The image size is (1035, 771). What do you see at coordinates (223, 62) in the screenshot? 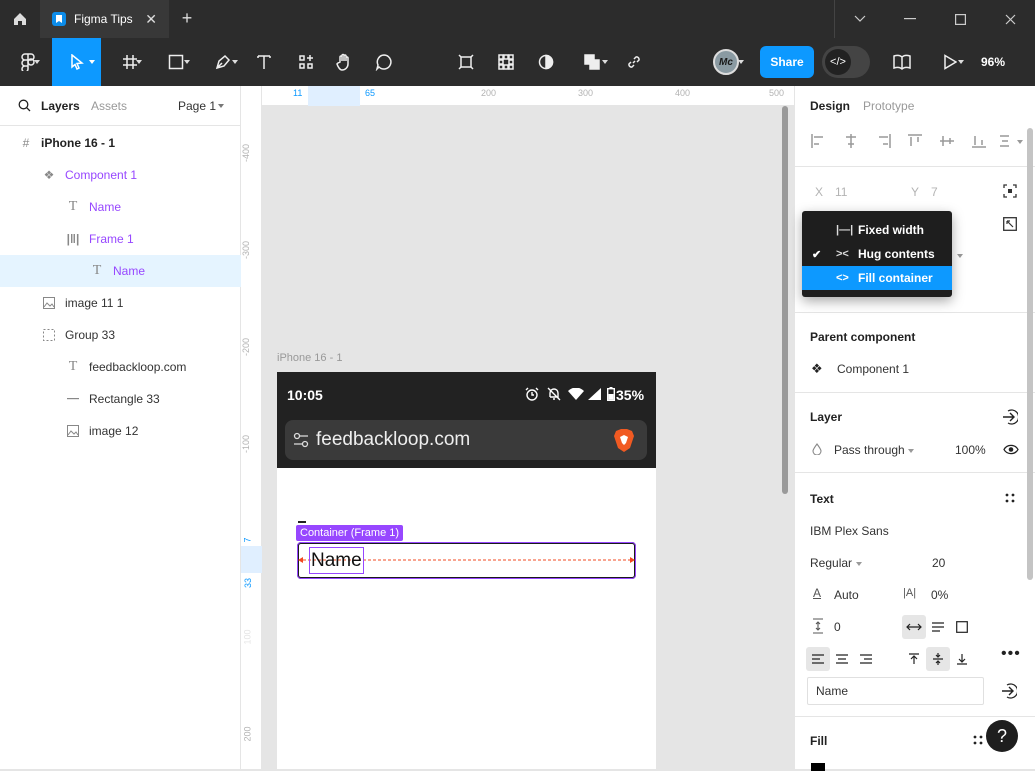
I see `pen-tool-icon` at bounding box center [223, 62].